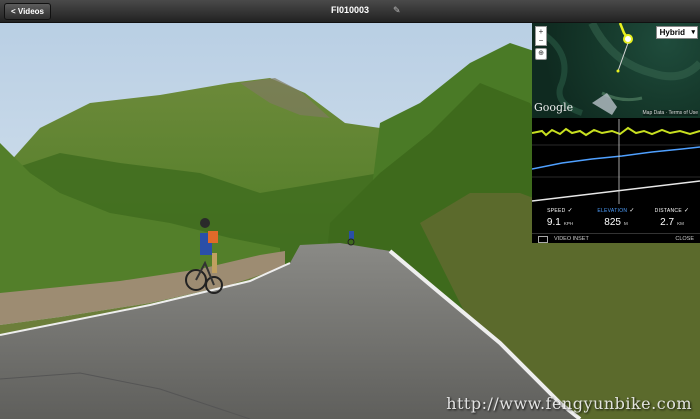  What do you see at coordinates (568, 223) in the screenshot?
I see `speed-unit: KPH` at bounding box center [568, 223].